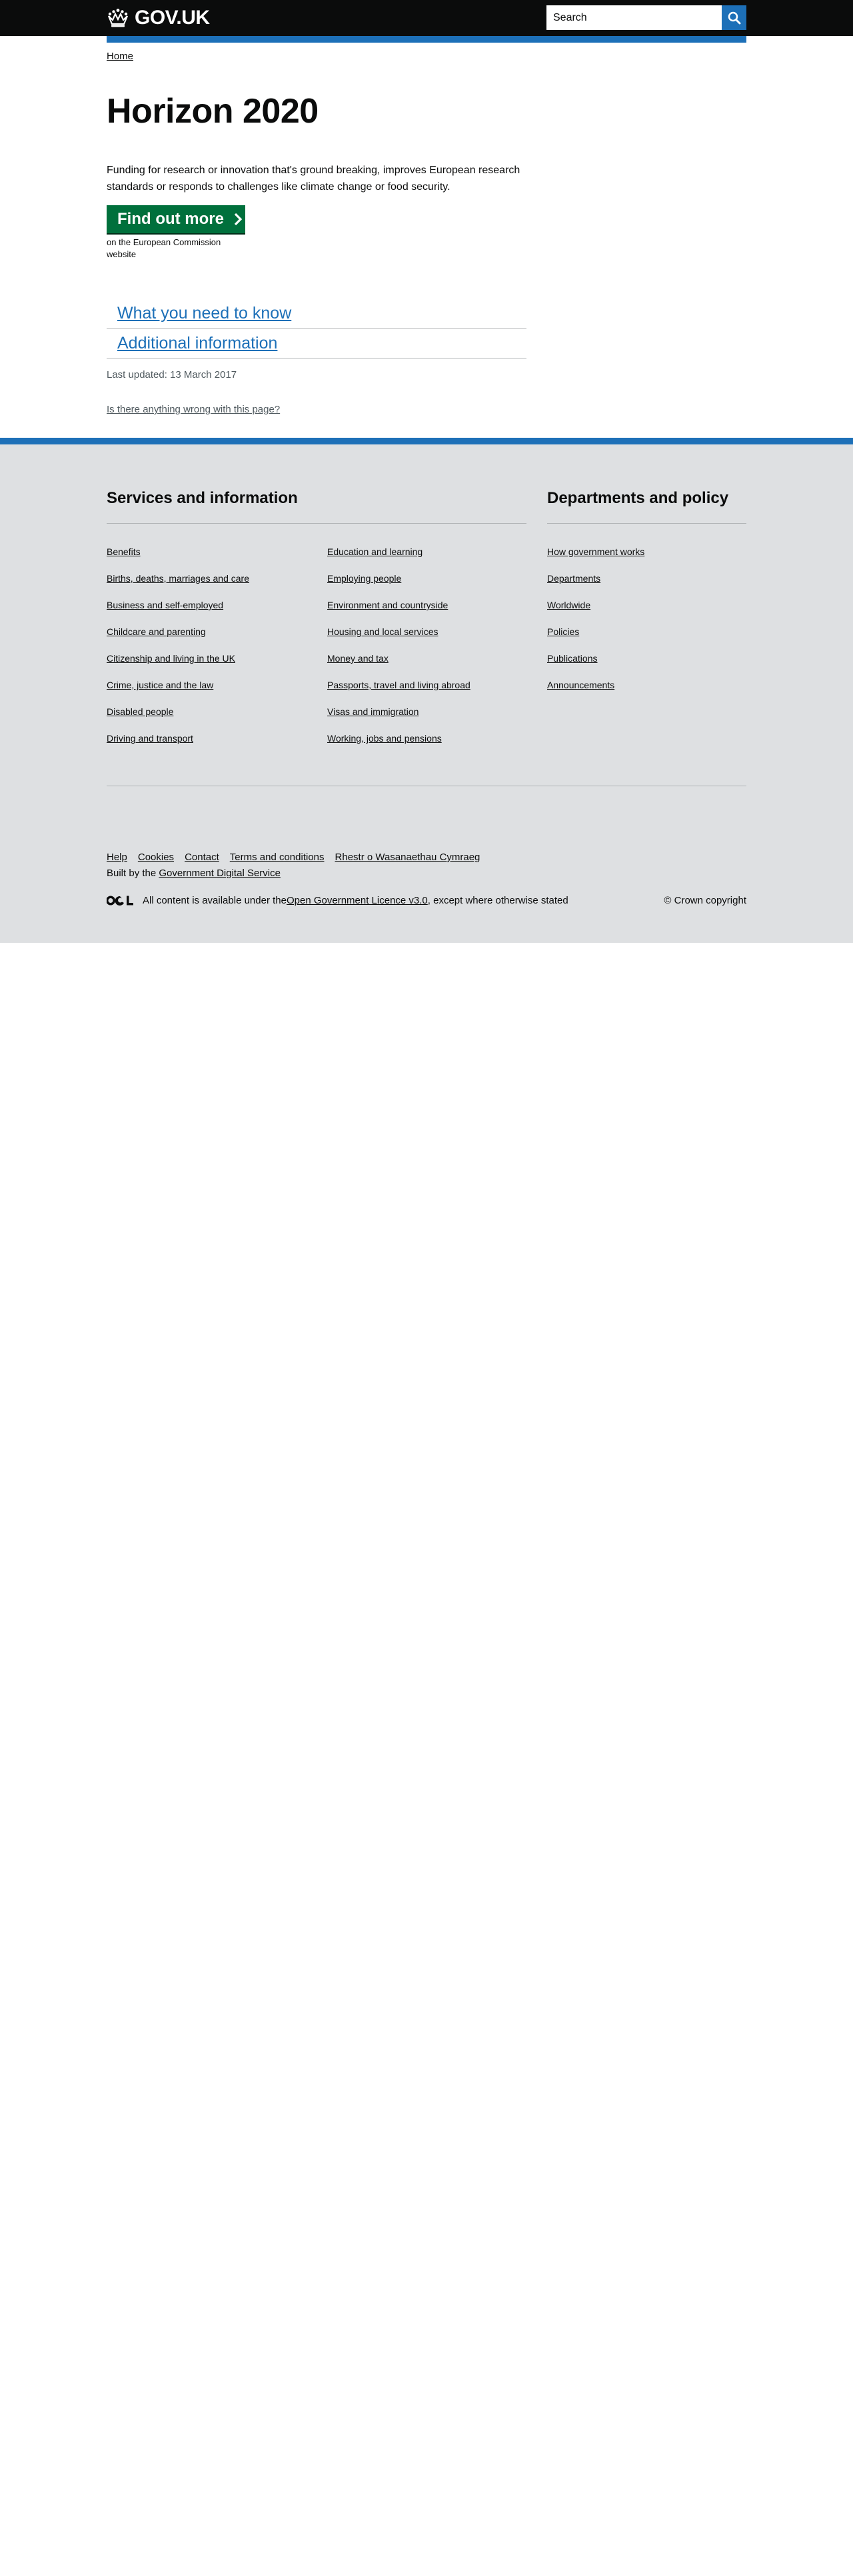  What do you see at coordinates (133, 873) in the screenshot?
I see `built-by-prefix: Built by the` at bounding box center [133, 873].